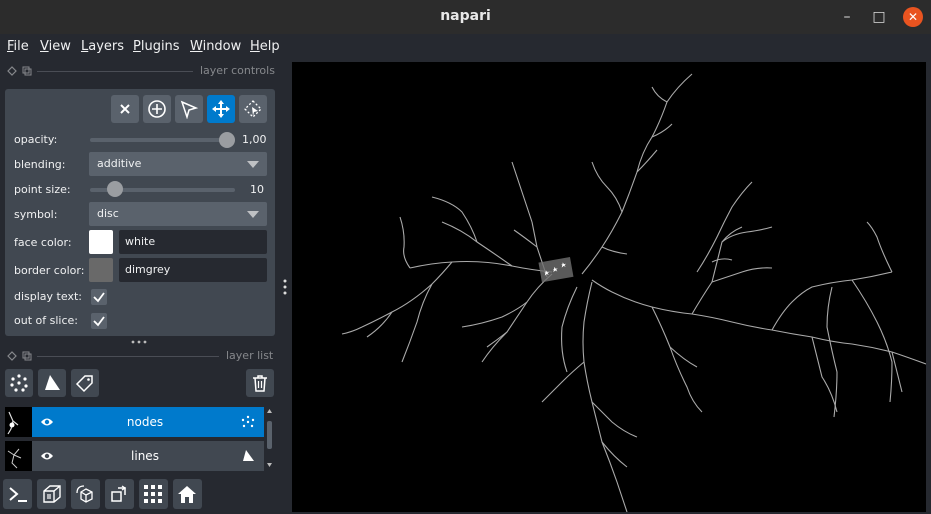 Image resolution: width=931 pixels, height=514 pixels. I want to click on layer-controls-header: layer controls, so click(140, 71).